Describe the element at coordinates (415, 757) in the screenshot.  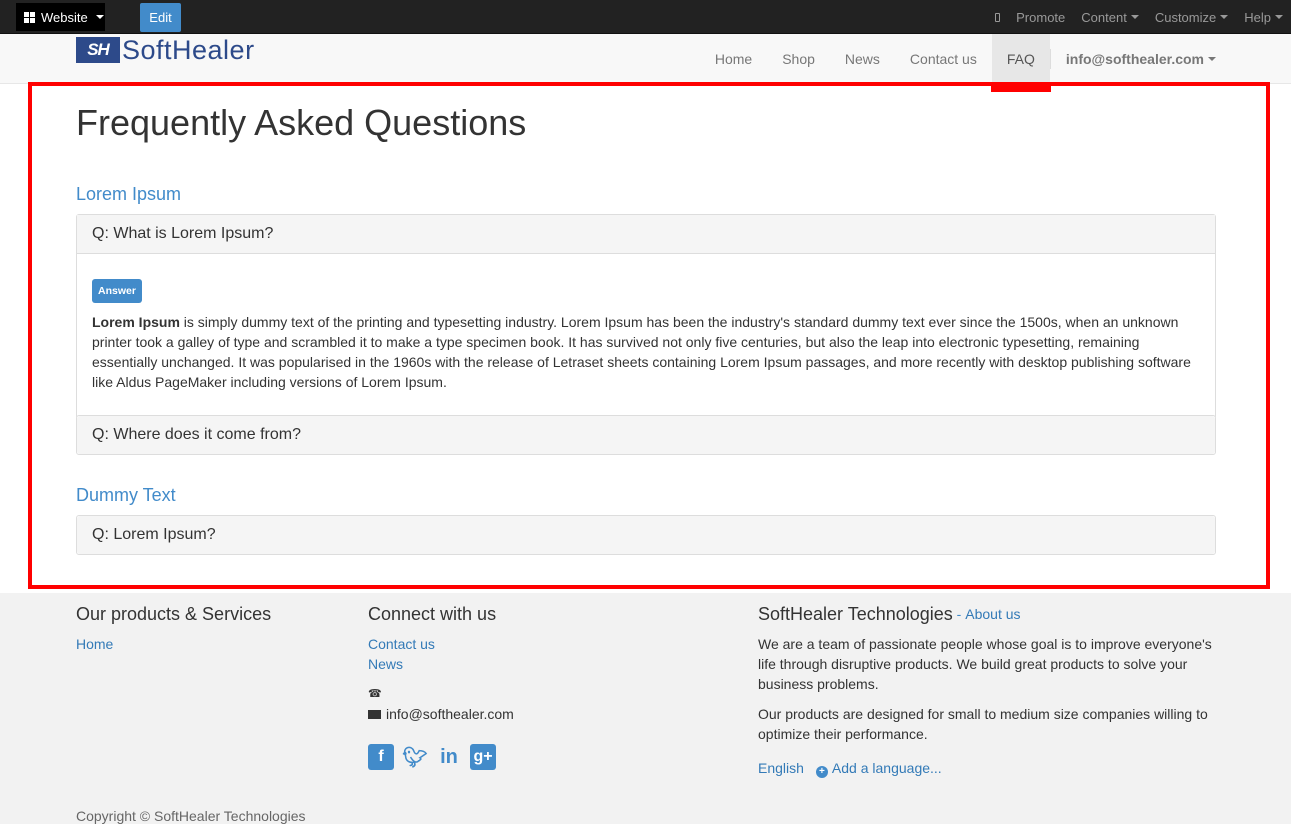
I see `twitter-icon: 🐦︎` at that location.